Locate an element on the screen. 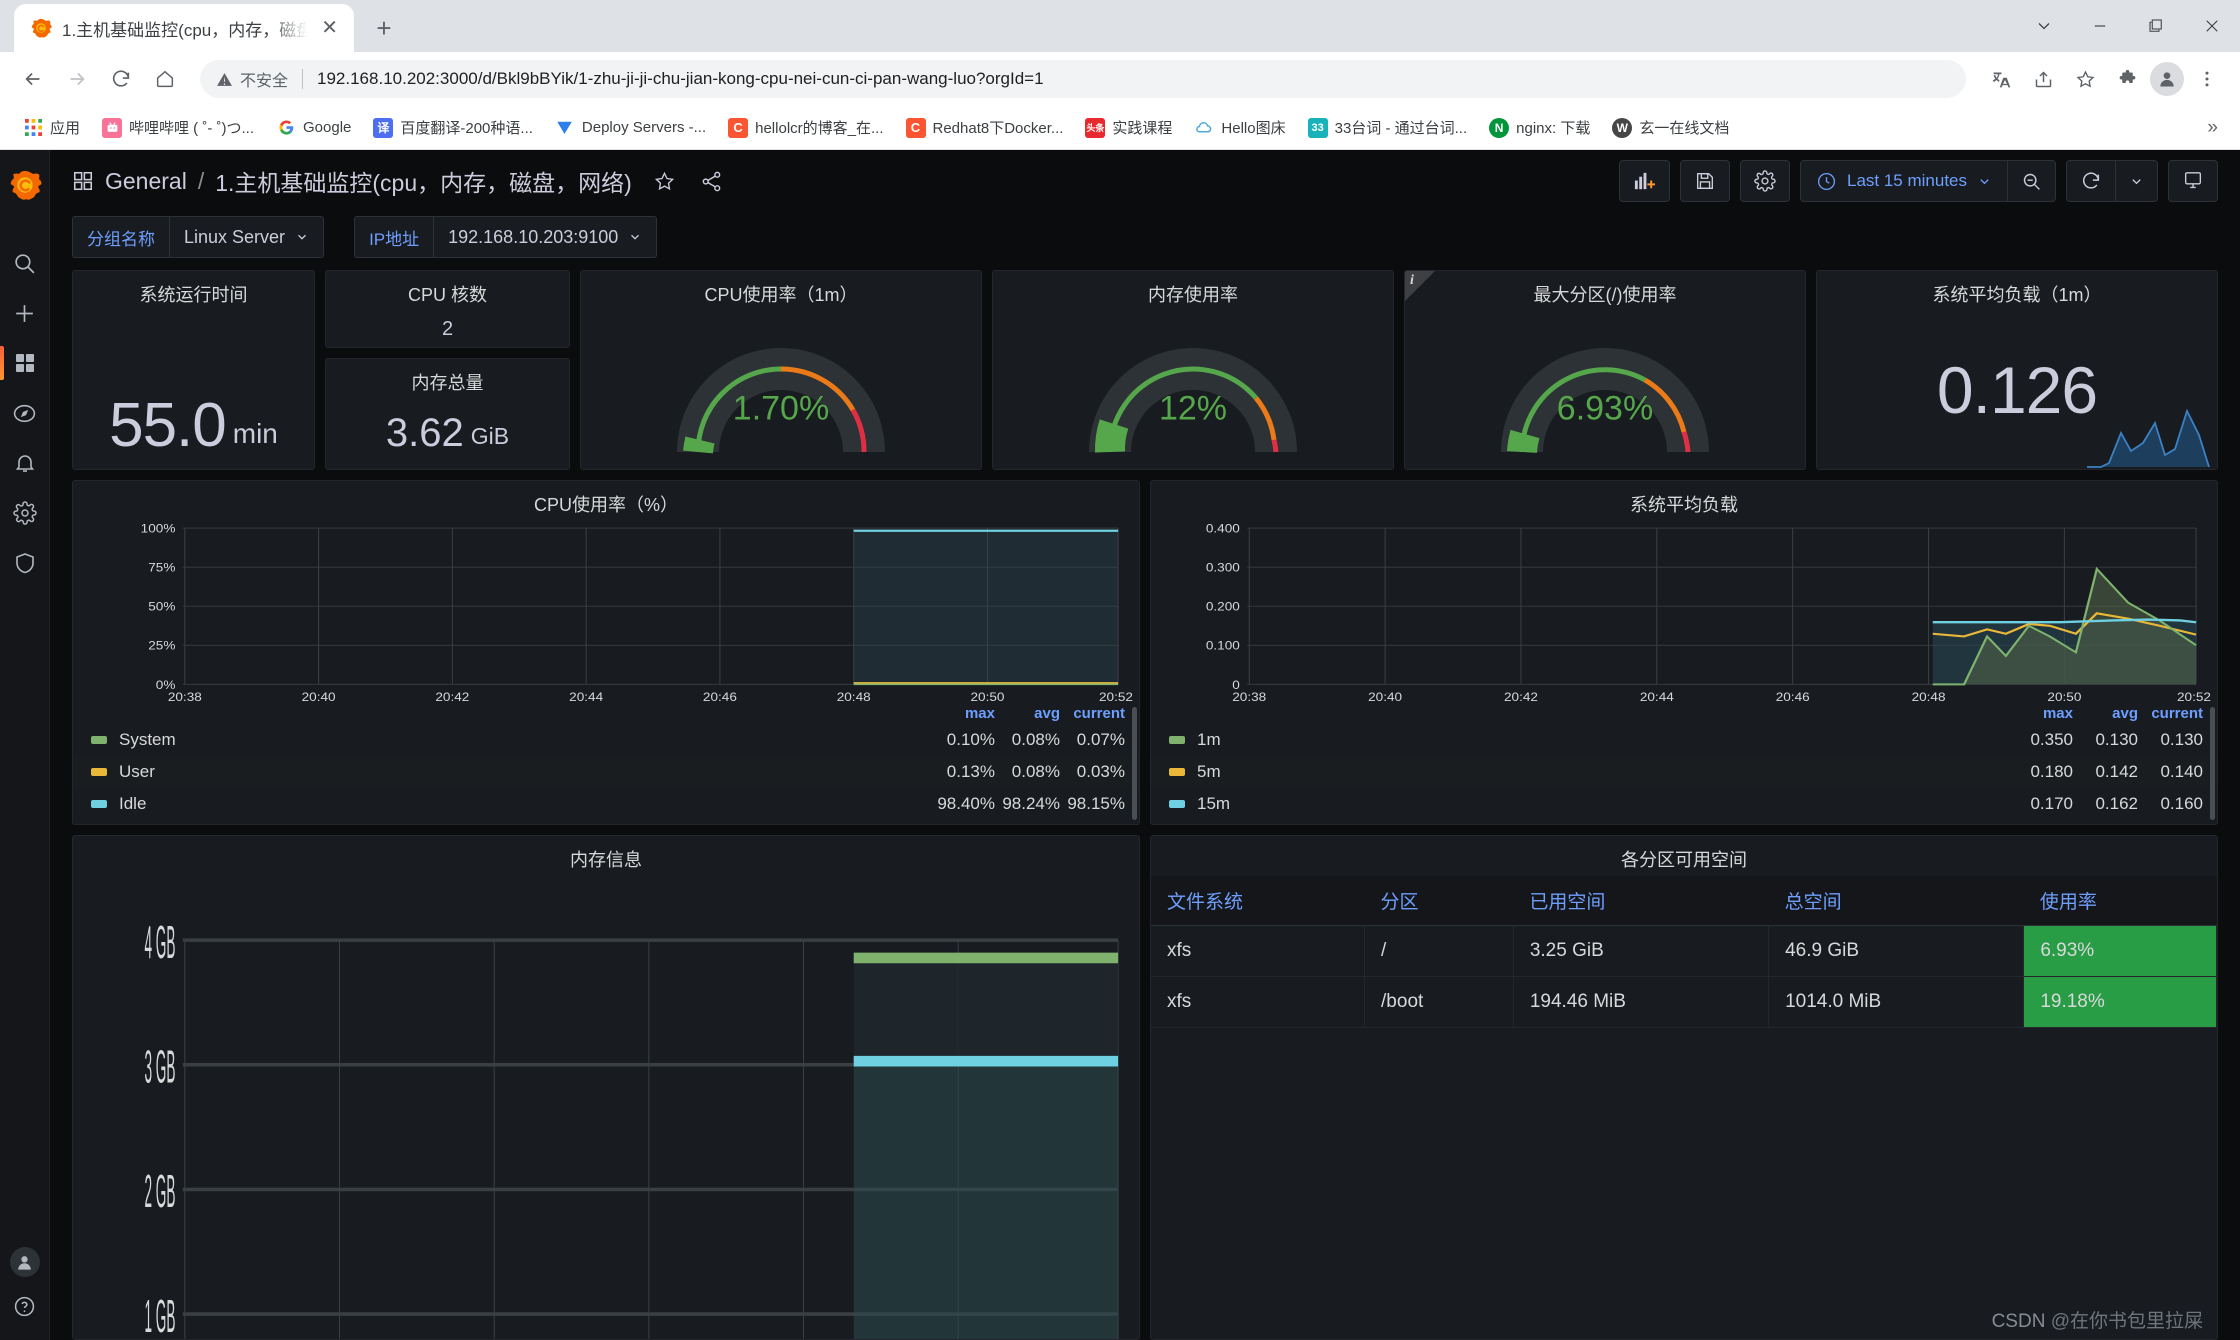 This screenshot has width=2240, height=1340. maximize-icon is located at coordinates (2156, 26).